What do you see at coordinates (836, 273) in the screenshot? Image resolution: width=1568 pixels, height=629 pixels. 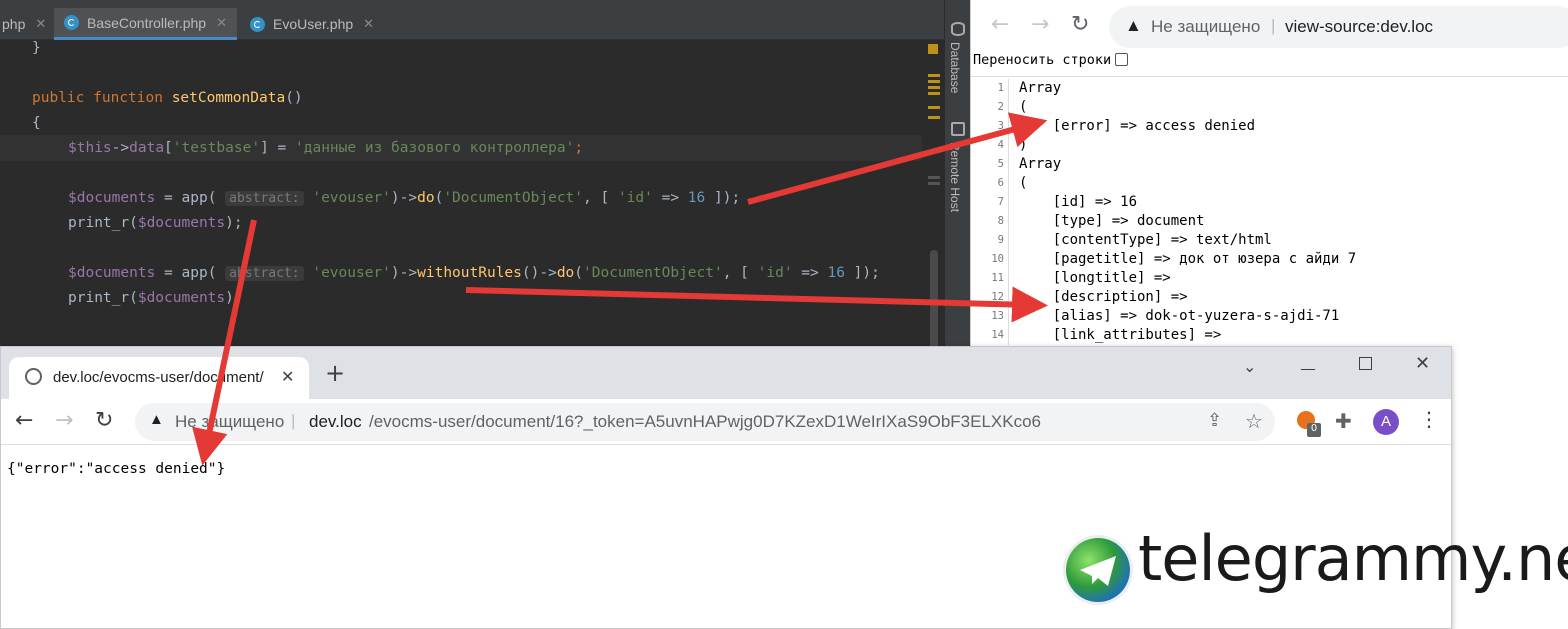 I see `number: 16` at bounding box center [836, 273].